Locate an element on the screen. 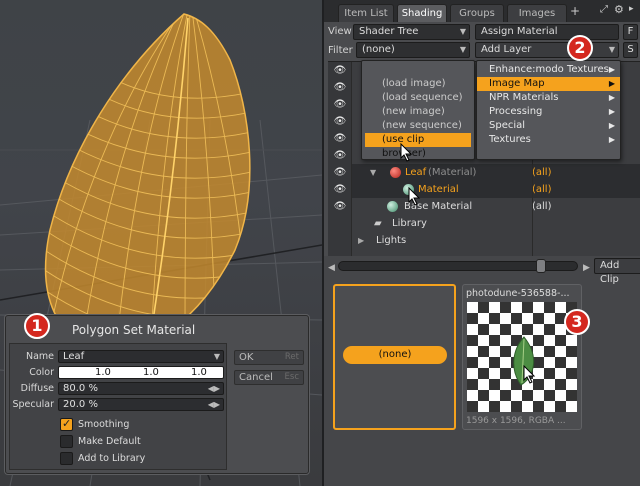 The image size is (640, 486). step-badge-3: 3 is located at coordinates (577, 322).